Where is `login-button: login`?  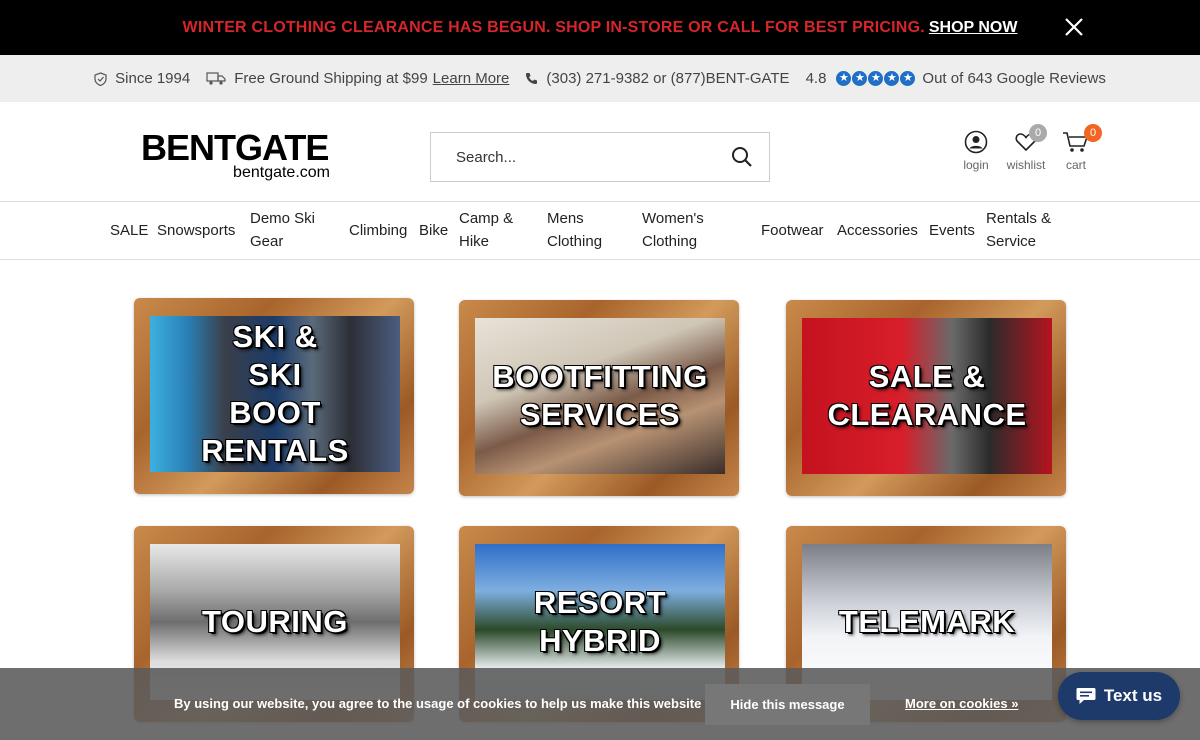
login-button: login is located at coordinates (976, 151).